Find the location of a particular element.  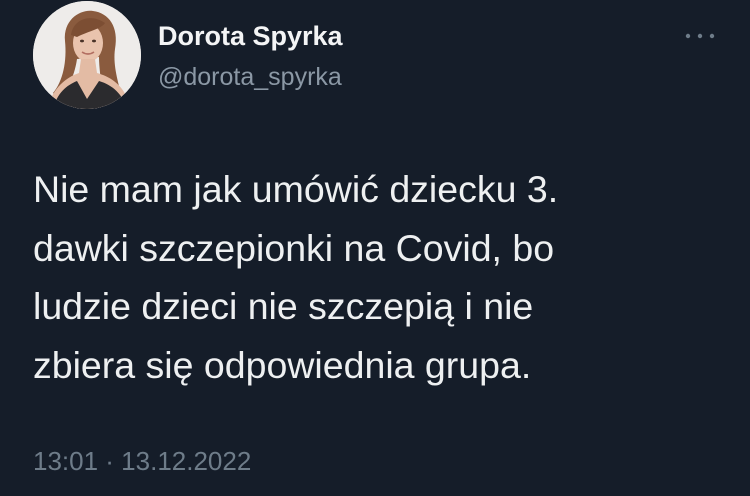

author-handle: @dorota_spyrka is located at coordinates (250, 77).